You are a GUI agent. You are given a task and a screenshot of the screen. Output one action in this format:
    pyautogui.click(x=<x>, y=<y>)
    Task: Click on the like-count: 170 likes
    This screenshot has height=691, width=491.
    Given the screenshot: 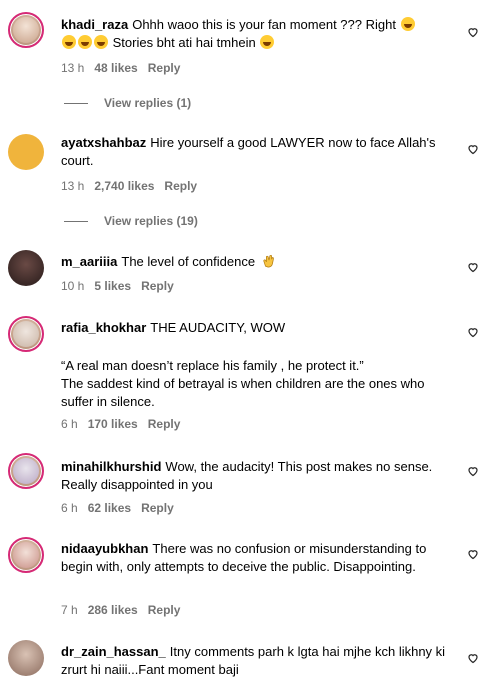 What is the action you would take?
    pyautogui.click(x=113, y=424)
    